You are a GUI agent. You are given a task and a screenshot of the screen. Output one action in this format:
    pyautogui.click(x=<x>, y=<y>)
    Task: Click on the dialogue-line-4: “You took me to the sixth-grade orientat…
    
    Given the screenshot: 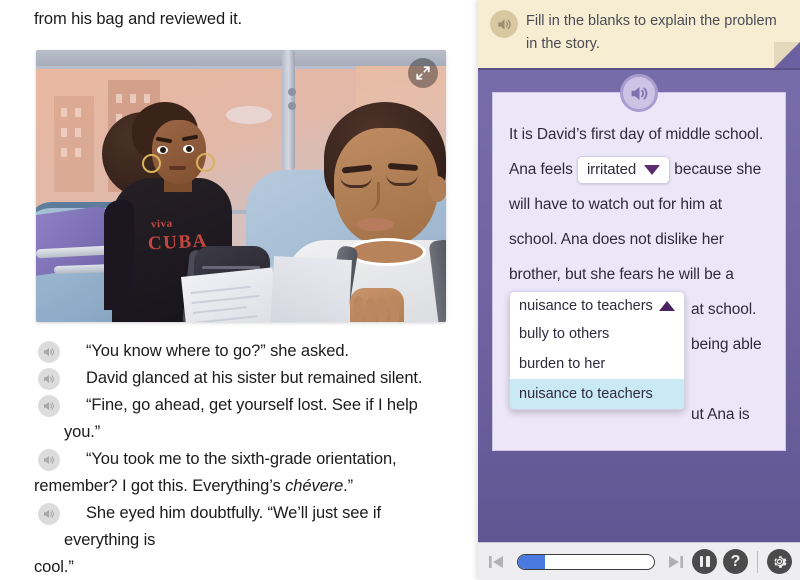 What is the action you would take?
    pyautogui.click(x=247, y=459)
    